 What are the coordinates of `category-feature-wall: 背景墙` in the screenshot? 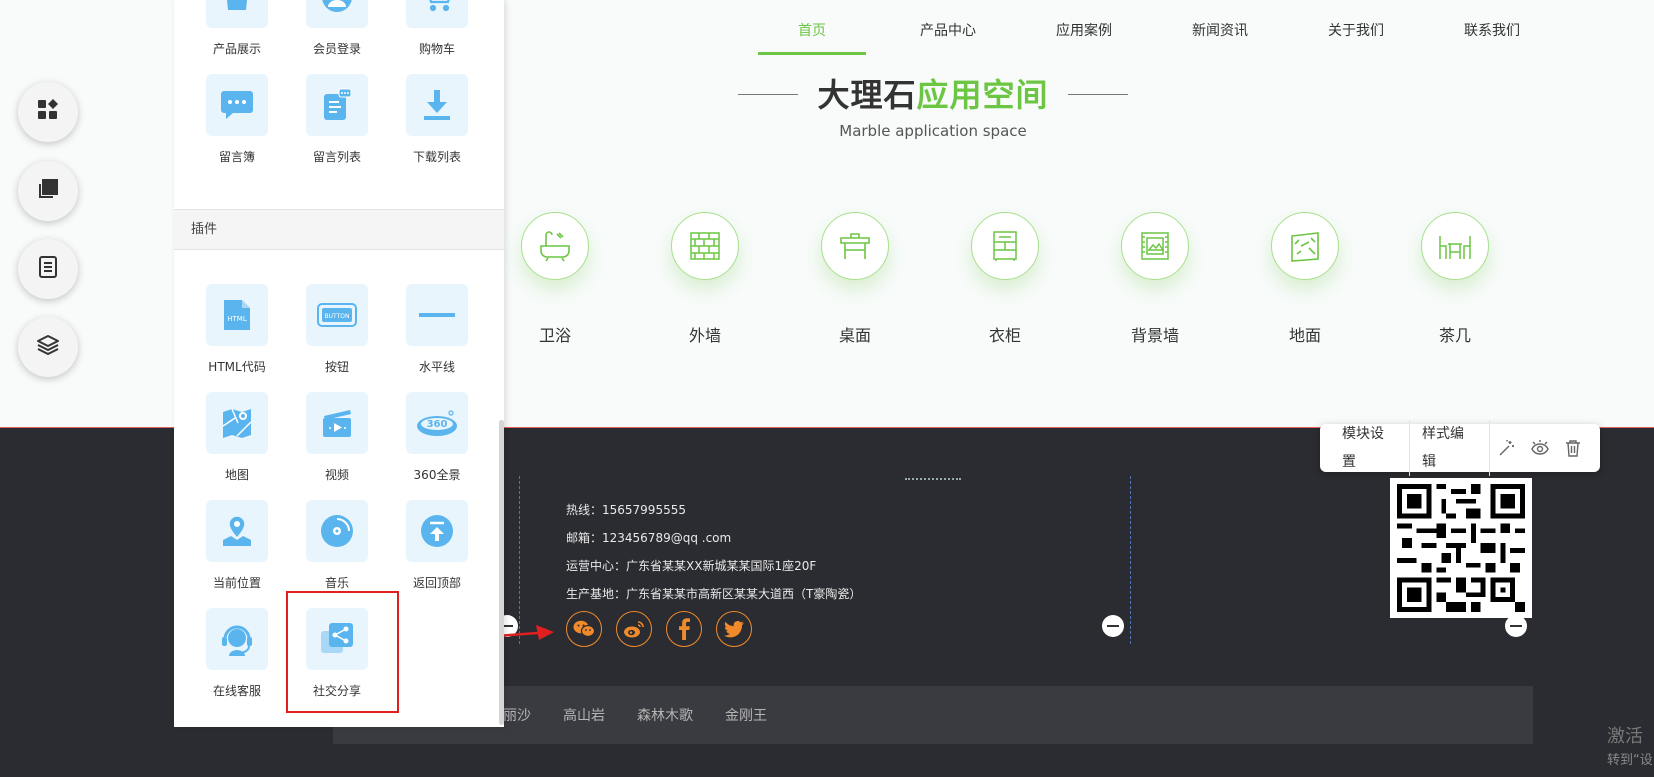 It's located at (1155, 279).